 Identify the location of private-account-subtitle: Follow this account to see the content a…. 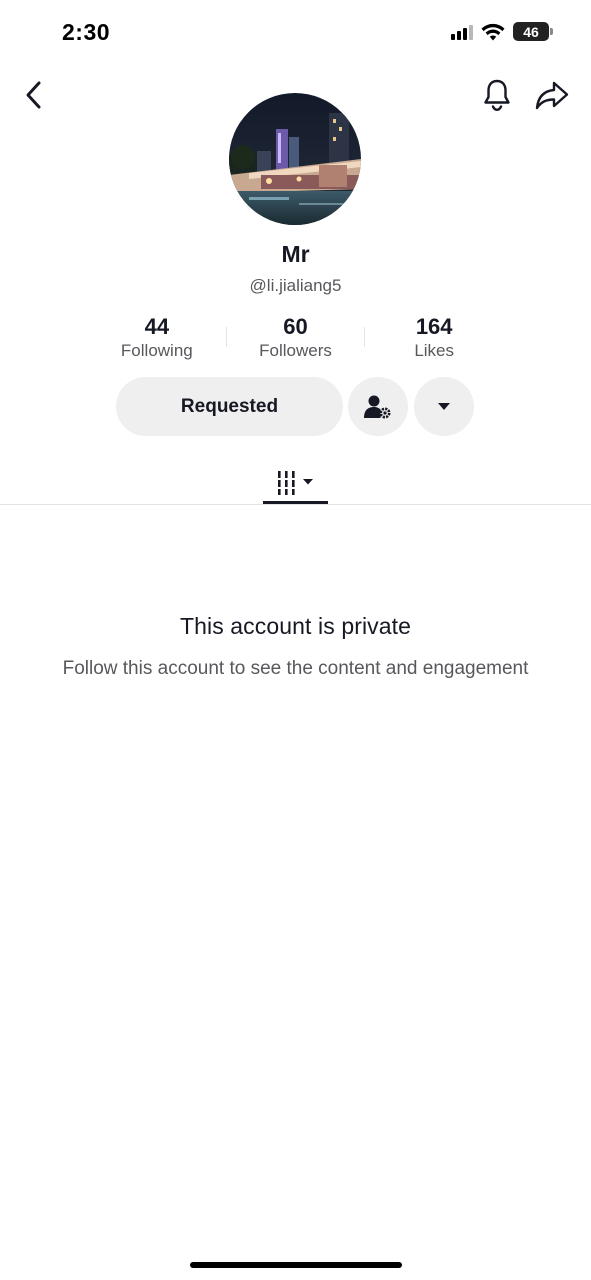
(295, 668).